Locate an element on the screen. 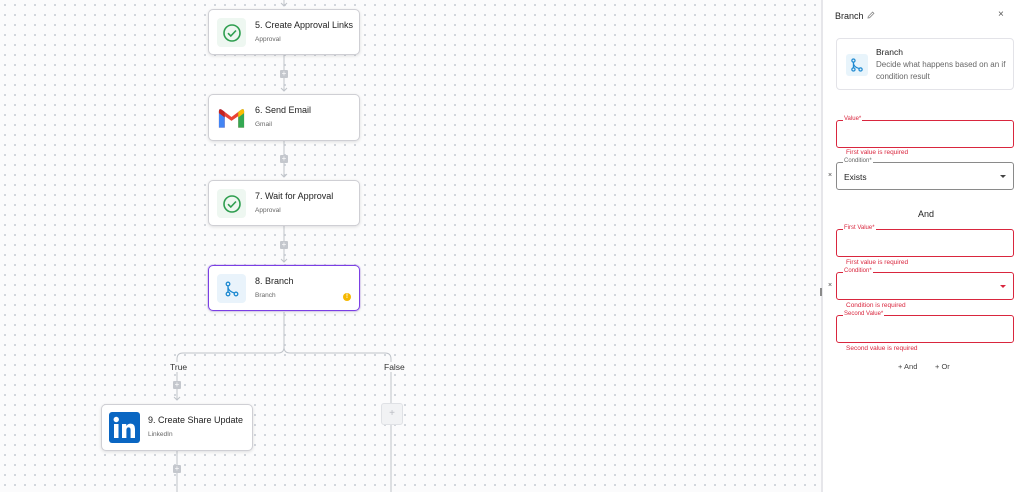 The width and height of the screenshot is (1023, 492). first-value-field: First Value* is located at coordinates (925, 241).